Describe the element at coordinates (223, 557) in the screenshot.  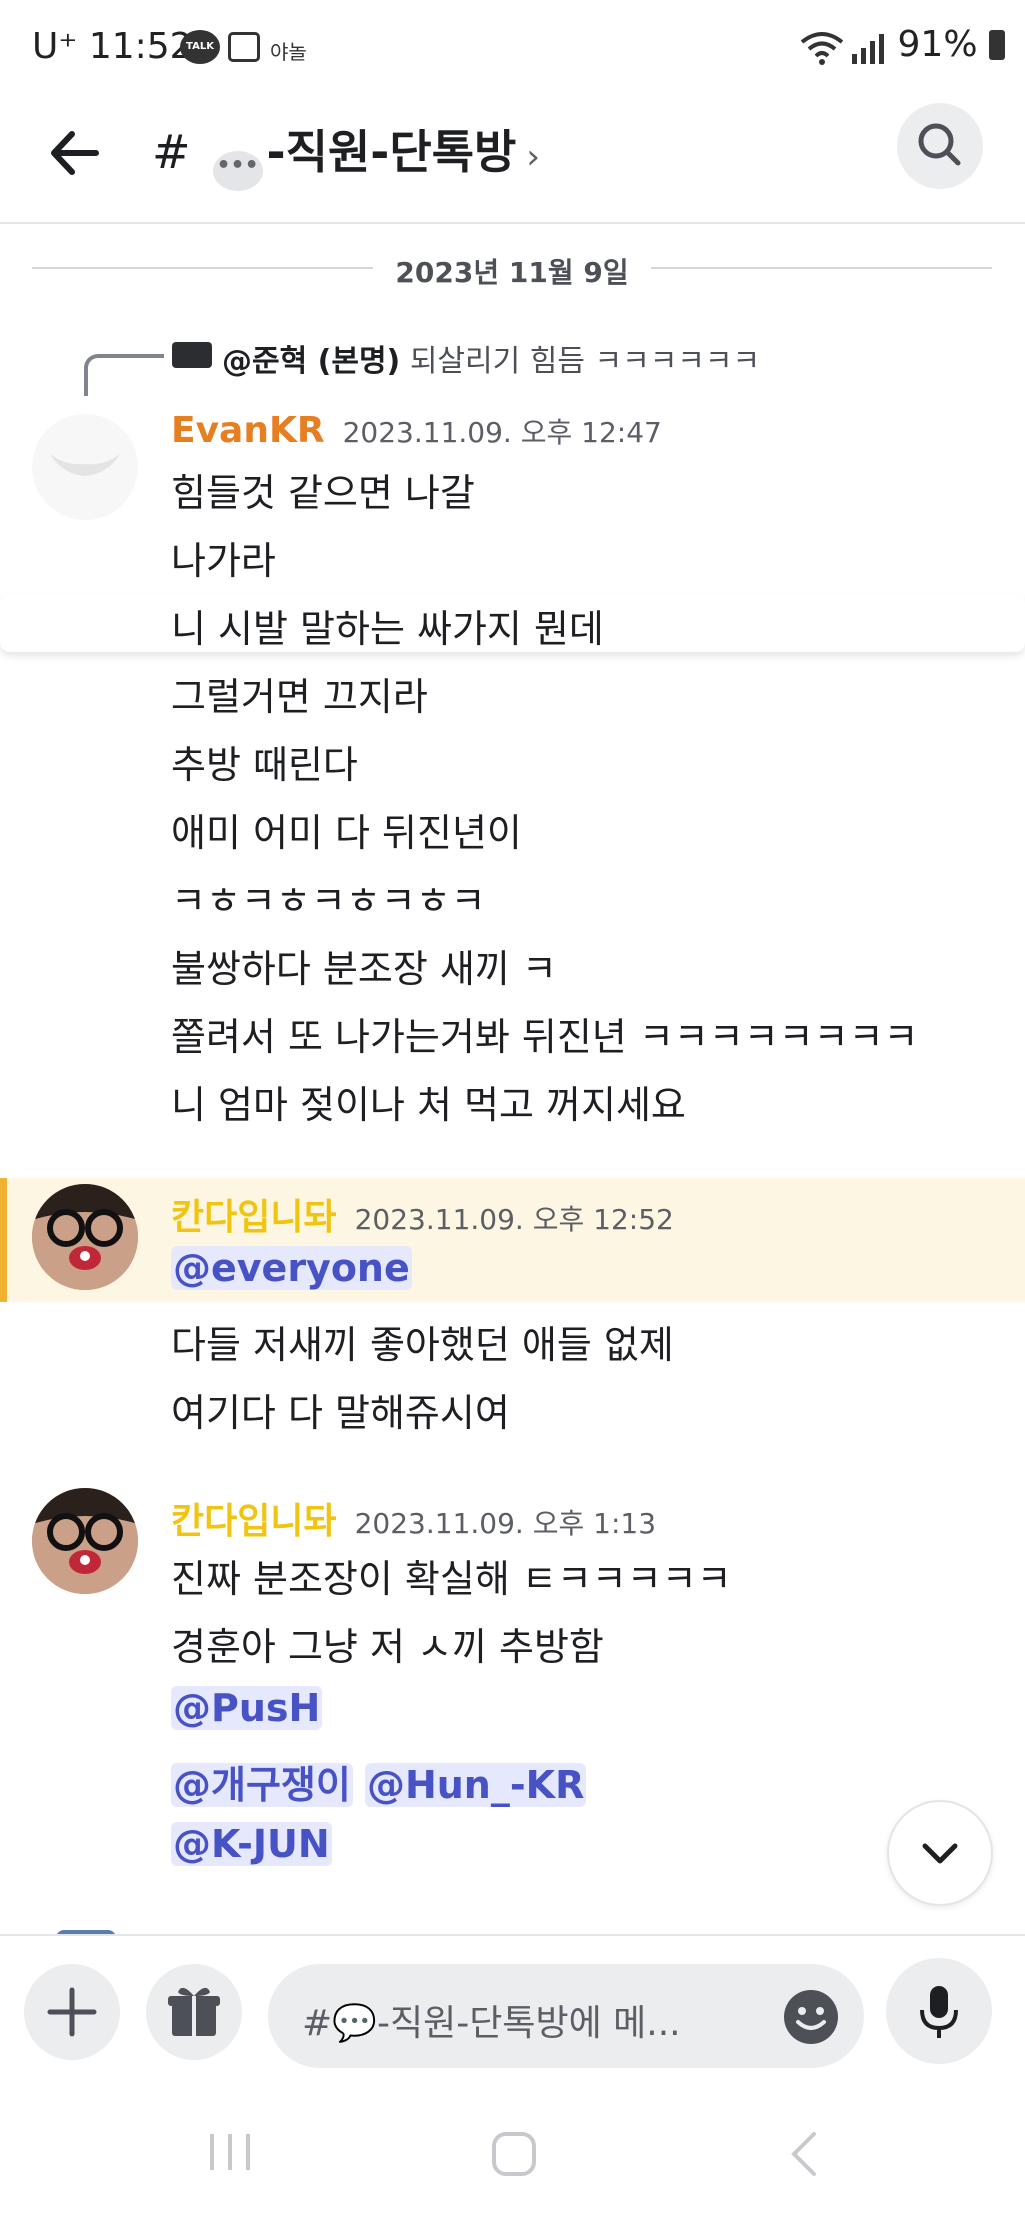
I see `message-line: 나가라` at that location.